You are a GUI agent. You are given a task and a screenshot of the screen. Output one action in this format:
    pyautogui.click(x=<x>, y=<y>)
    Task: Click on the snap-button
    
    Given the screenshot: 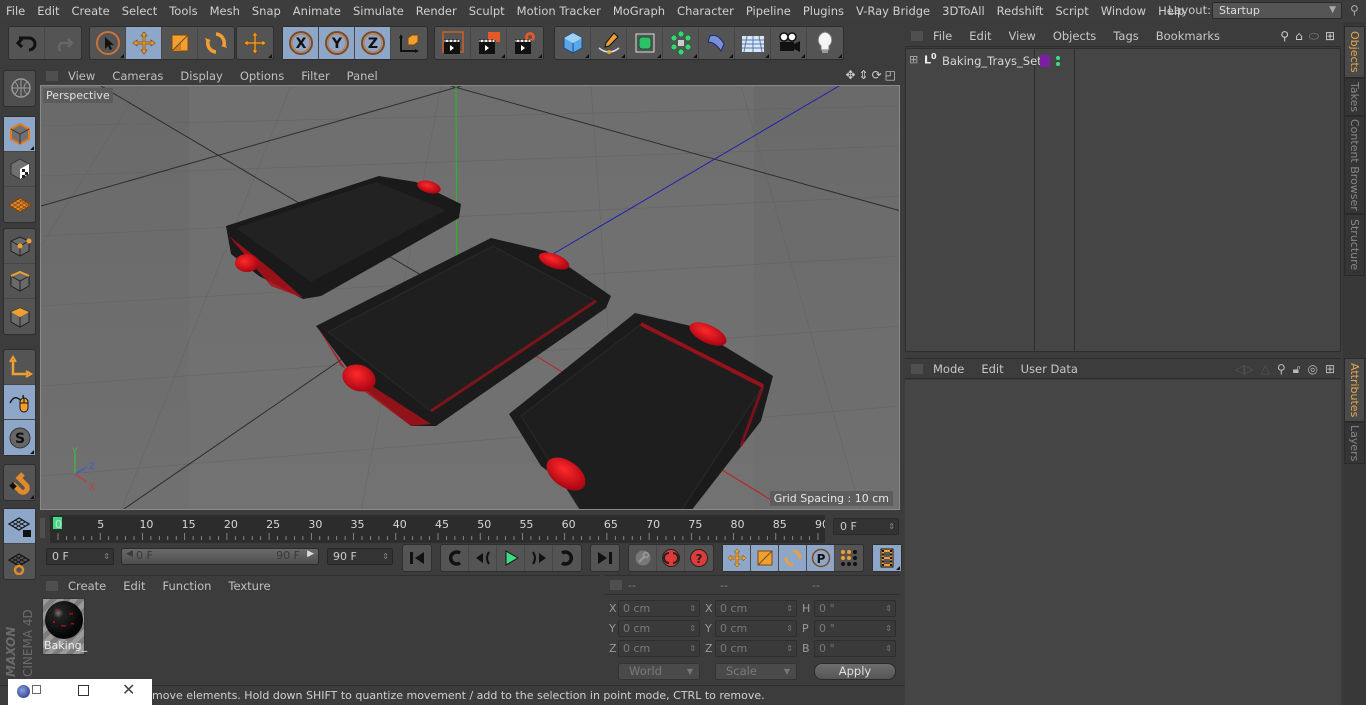 What is the action you would take?
    pyautogui.click(x=19, y=482)
    